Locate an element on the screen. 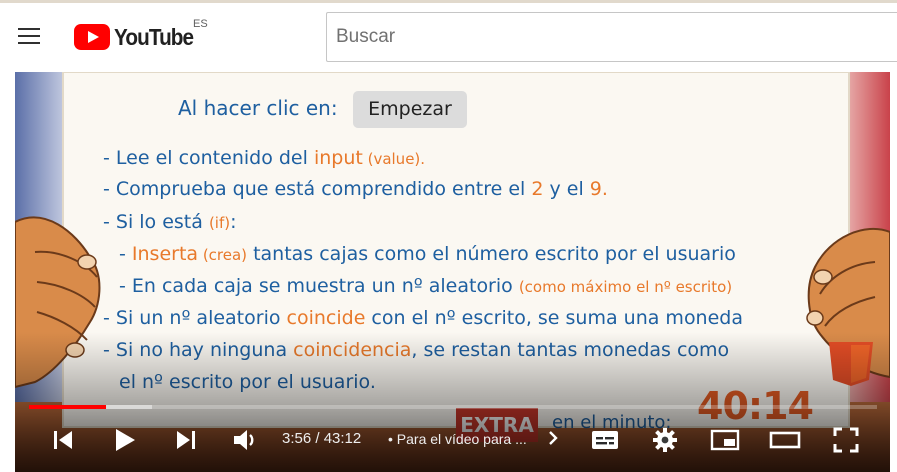 The width and height of the screenshot is (897, 472). fullscreen-button is located at coordinates (846, 440).